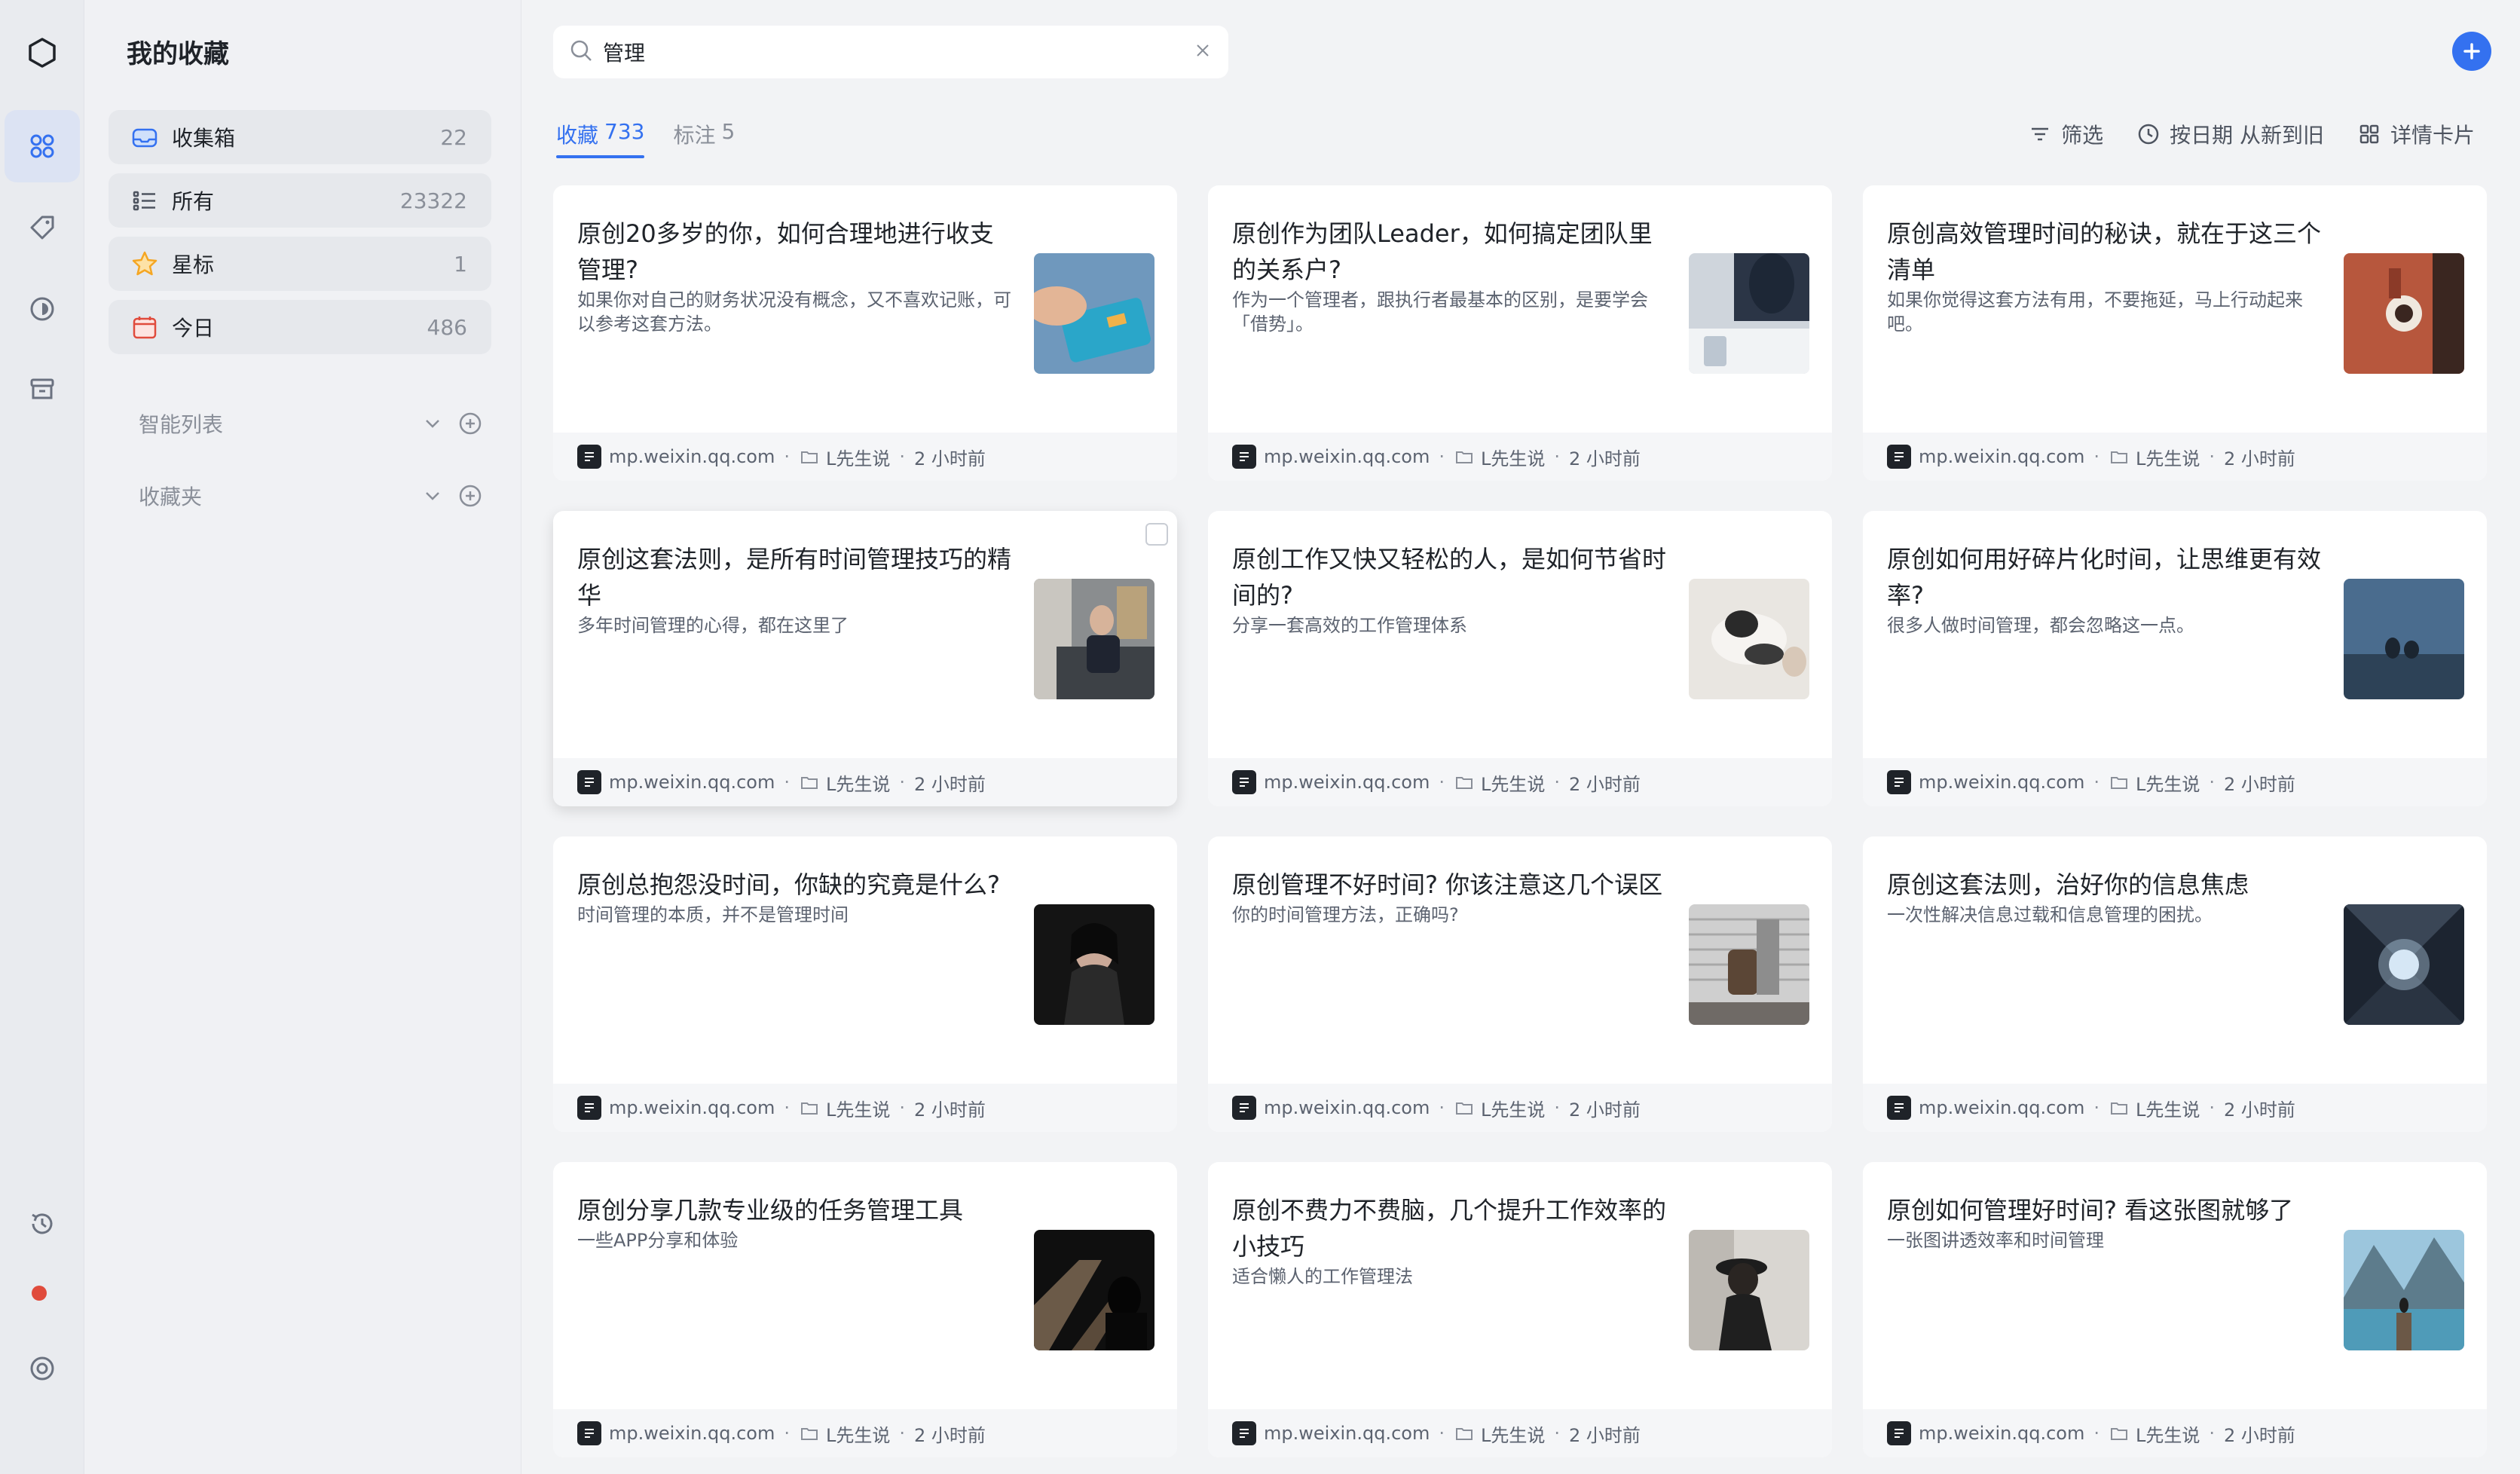 The width and height of the screenshot is (2520, 1474). I want to click on tab-collections: 收藏 733, so click(600, 138).